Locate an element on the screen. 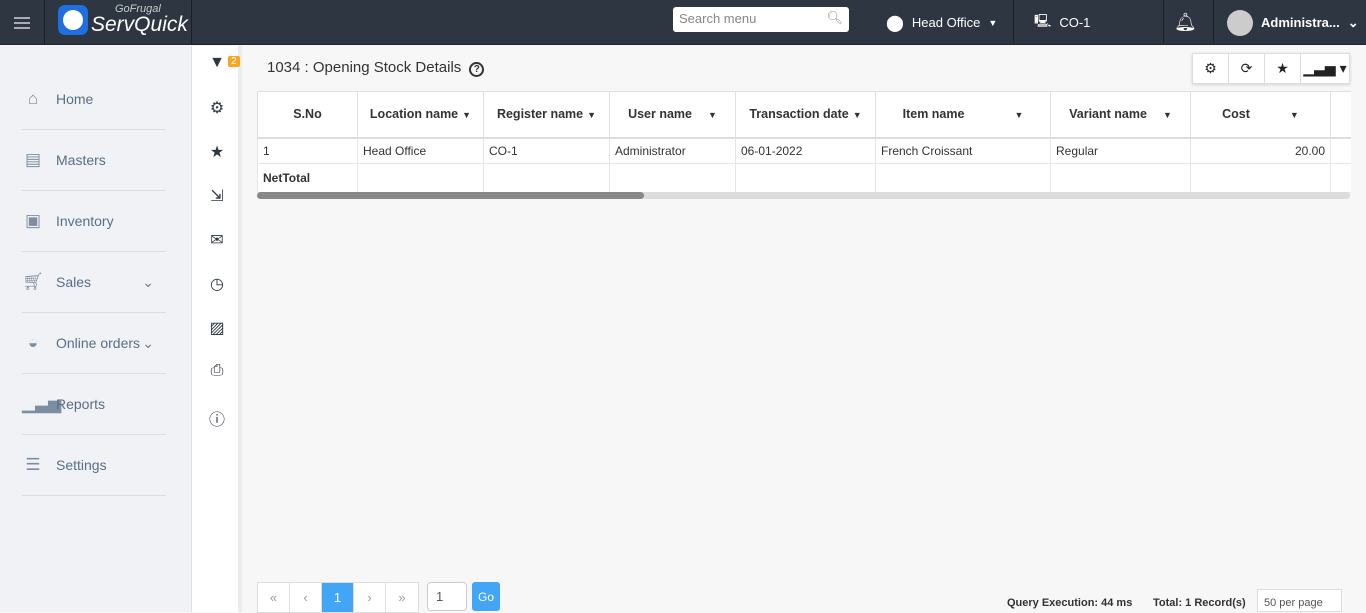 The image size is (1366, 613). online-orders-icon: ◒ is located at coordinates (33, 342).